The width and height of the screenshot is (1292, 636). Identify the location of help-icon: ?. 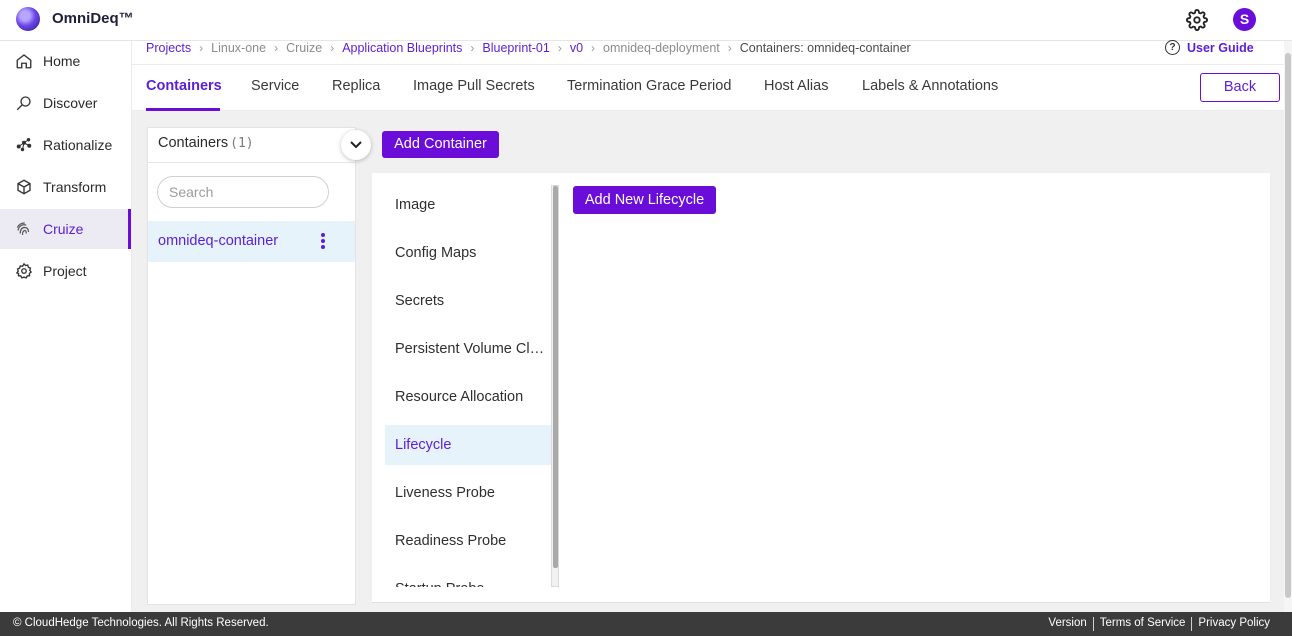
(1172, 47).